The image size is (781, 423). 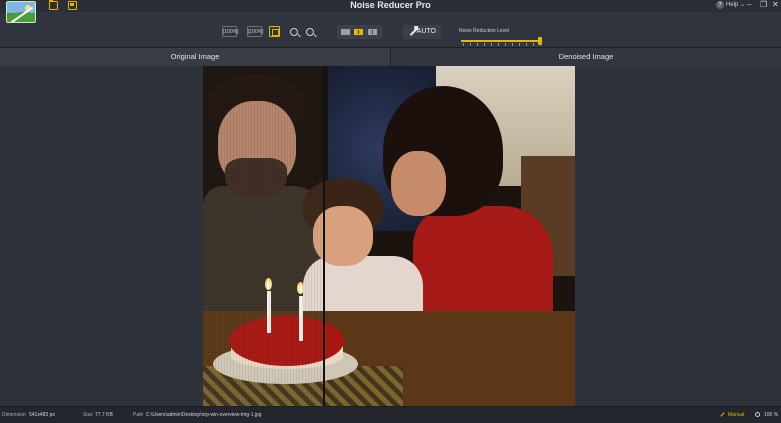 I want to click on help-menu: ? Help ⌄, so click(x=730, y=5).